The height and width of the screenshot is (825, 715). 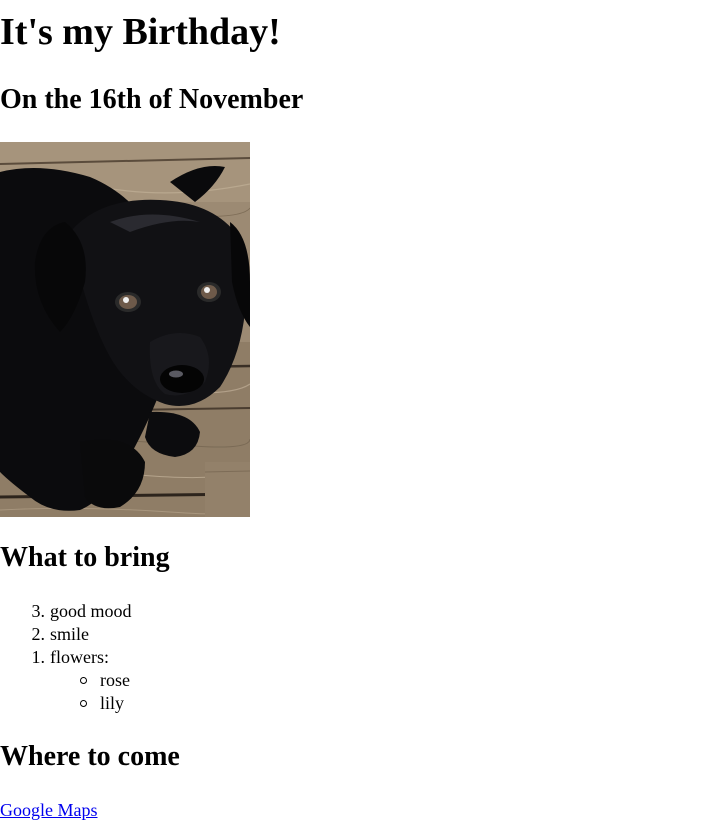 I want to click on list-item: 1. flowers:, so click(x=70, y=657).